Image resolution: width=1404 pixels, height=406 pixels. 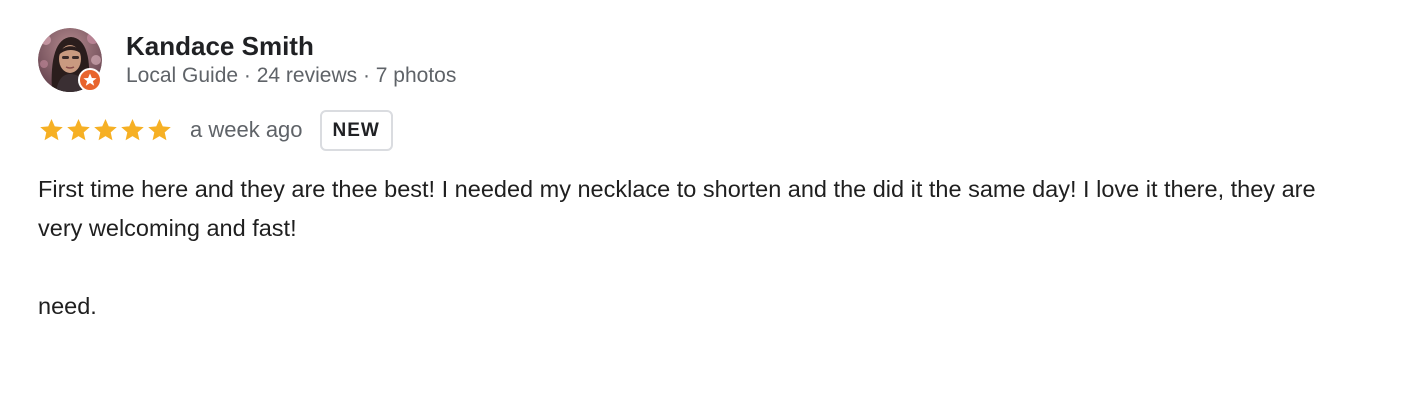 I want to click on avatar-container, so click(x=70, y=60).